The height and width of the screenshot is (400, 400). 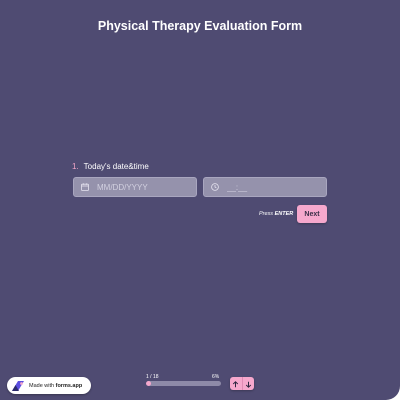 I want to click on question-nav, so click(x=242, y=383).